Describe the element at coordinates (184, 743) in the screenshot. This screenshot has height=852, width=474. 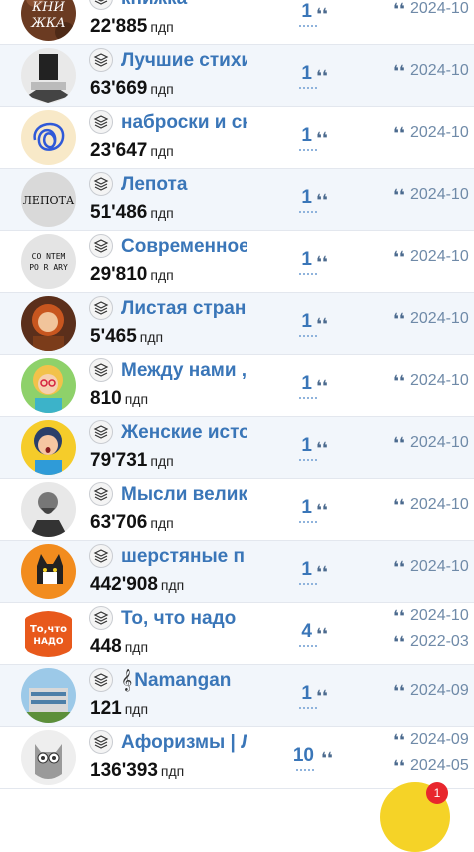
I see `channel-title-link: Афоризмы | Л` at that location.